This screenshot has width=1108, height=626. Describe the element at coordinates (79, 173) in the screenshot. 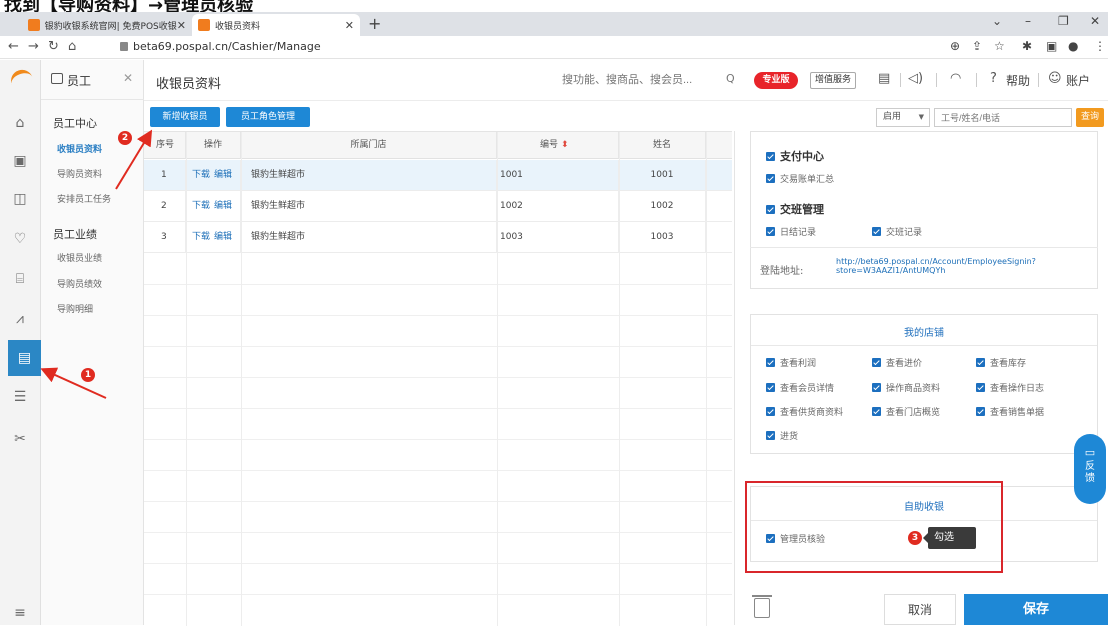

I see `nav-item-guide-info: 导购员资料` at that location.